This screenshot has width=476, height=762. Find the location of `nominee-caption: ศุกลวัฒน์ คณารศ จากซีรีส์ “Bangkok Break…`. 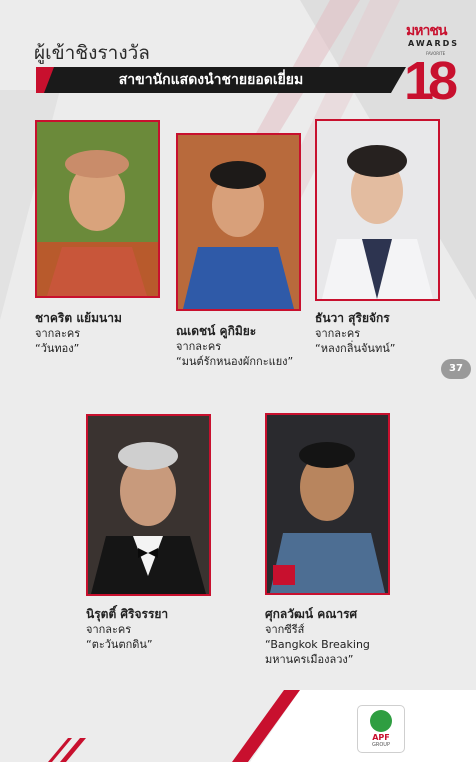

nominee-caption: ศุกลวัฒน์ คณารศ จากซีรีส์ “Bangkok Break… is located at coordinates (340, 636).